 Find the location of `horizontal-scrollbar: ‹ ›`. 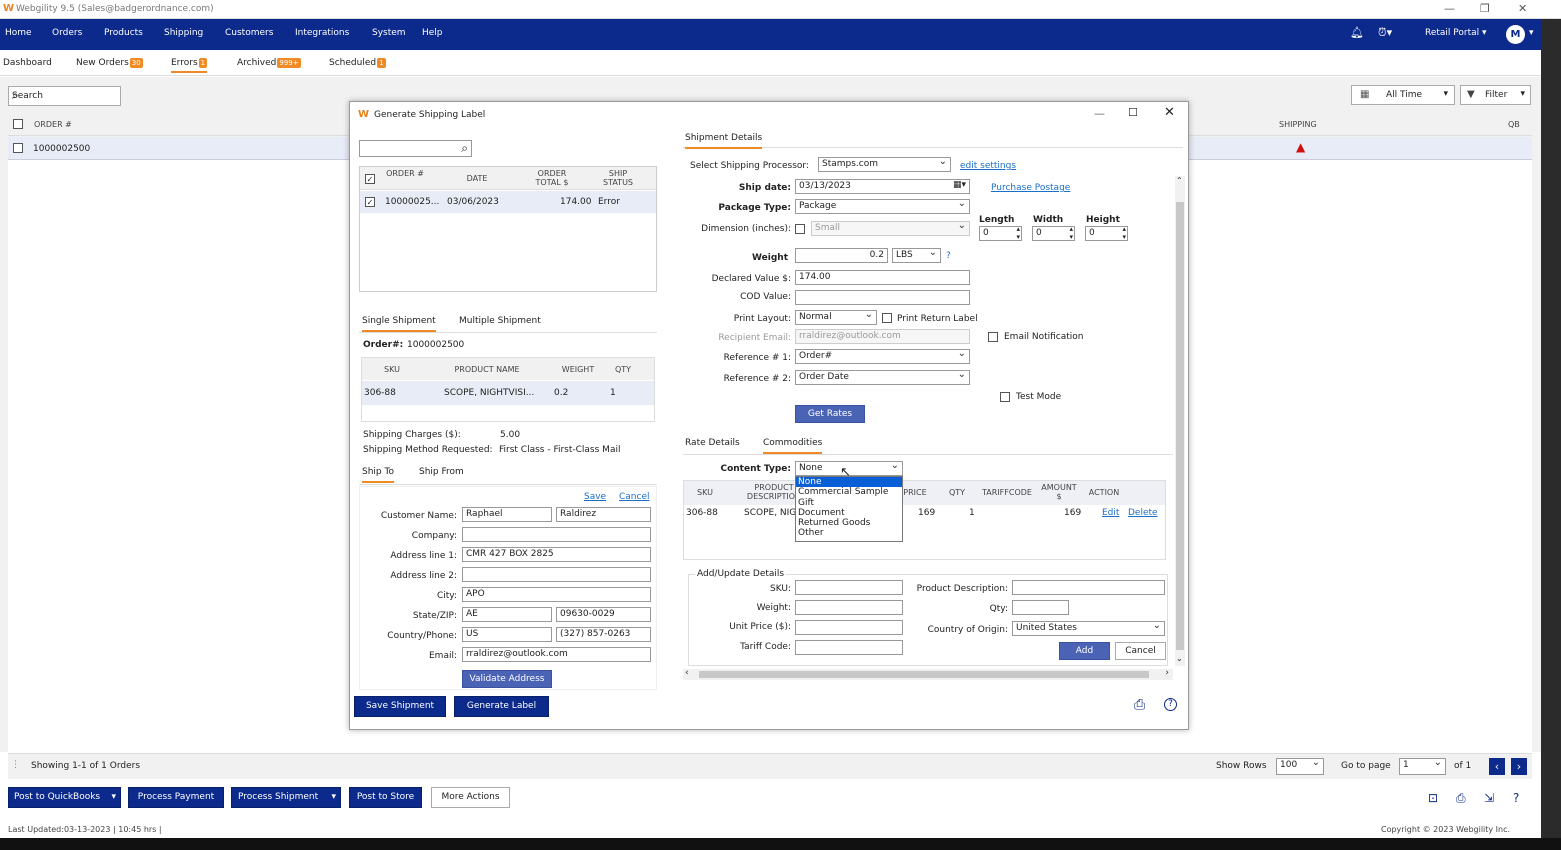

horizontal-scrollbar: ‹ › is located at coordinates (928, 674).